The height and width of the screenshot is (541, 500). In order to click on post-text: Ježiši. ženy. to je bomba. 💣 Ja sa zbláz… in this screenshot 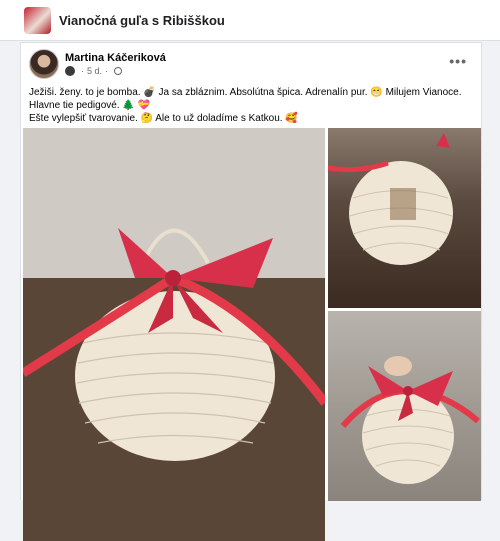, I will do `click(249, 105)`.